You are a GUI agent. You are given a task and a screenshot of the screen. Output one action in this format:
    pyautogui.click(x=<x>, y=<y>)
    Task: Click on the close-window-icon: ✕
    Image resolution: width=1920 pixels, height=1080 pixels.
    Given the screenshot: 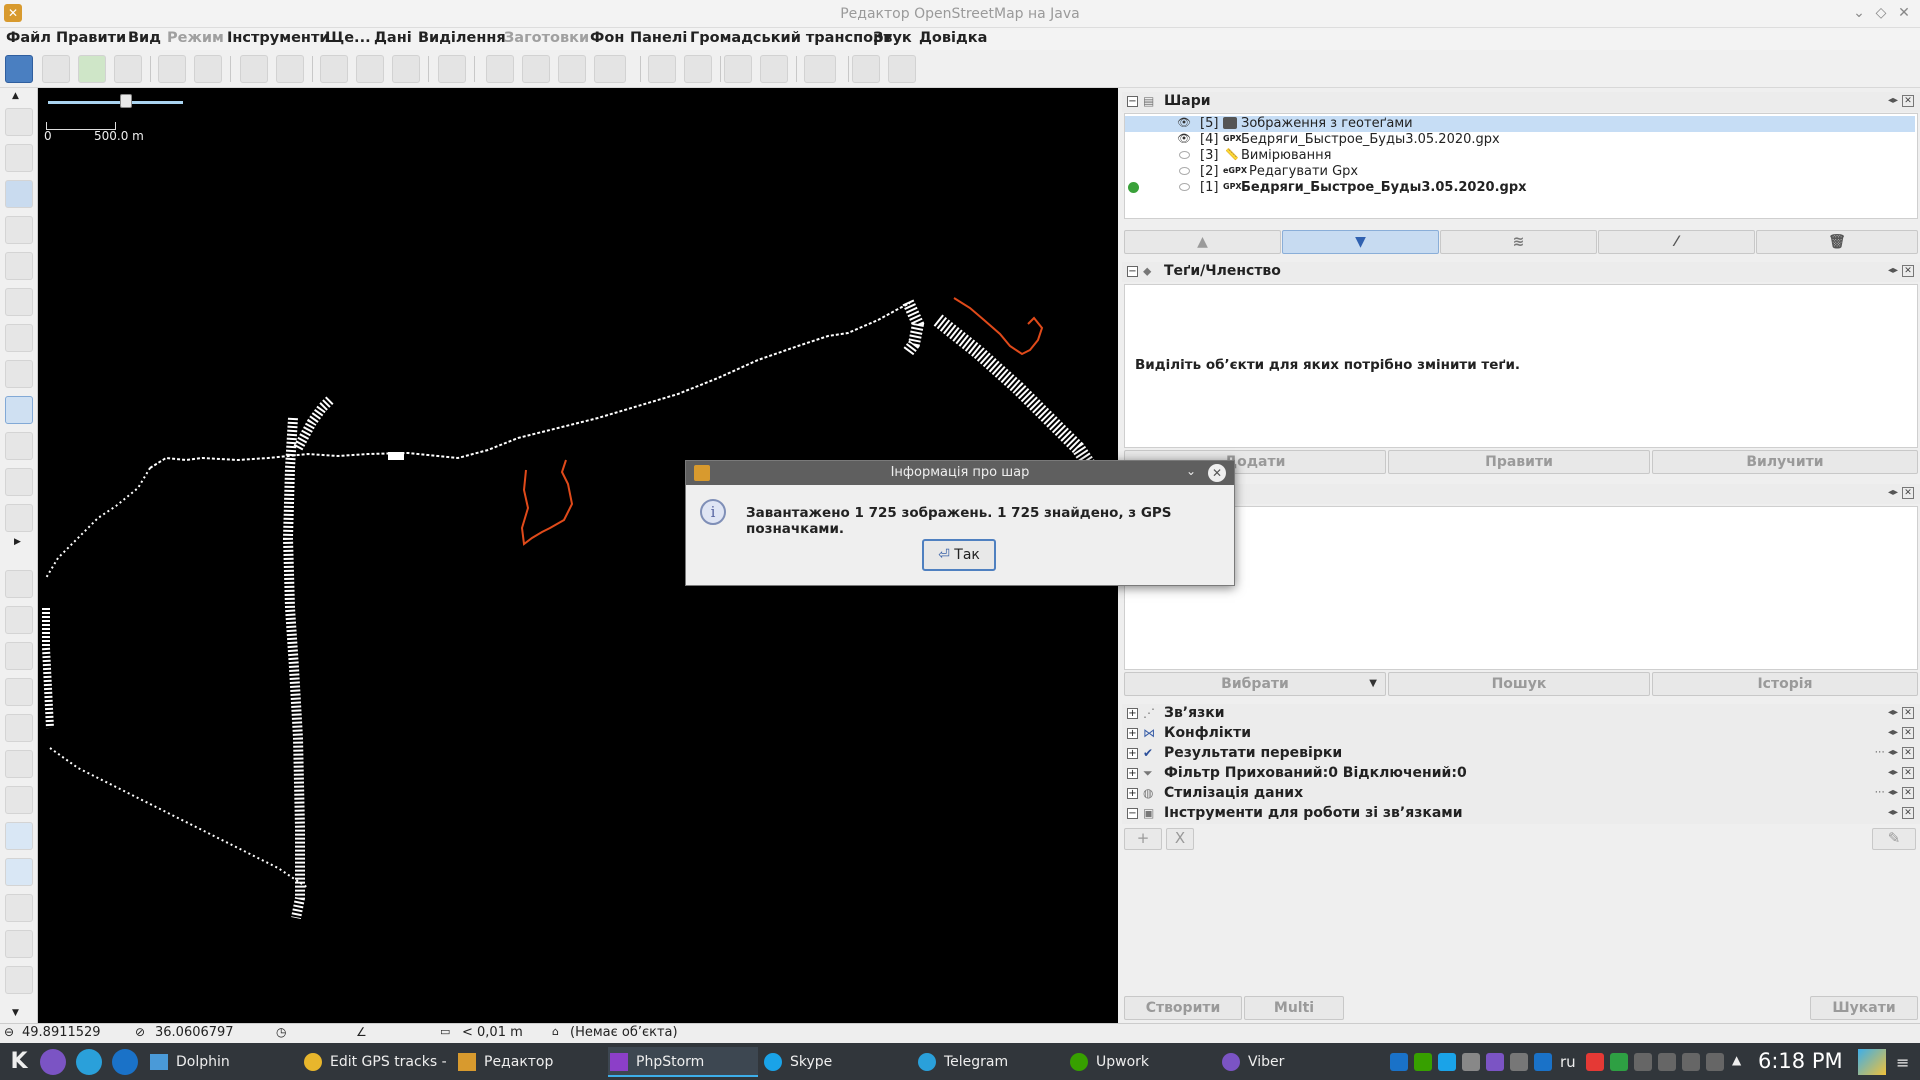 What is the action you would take?
    pyautogui.click(x=1904, y=13)
    